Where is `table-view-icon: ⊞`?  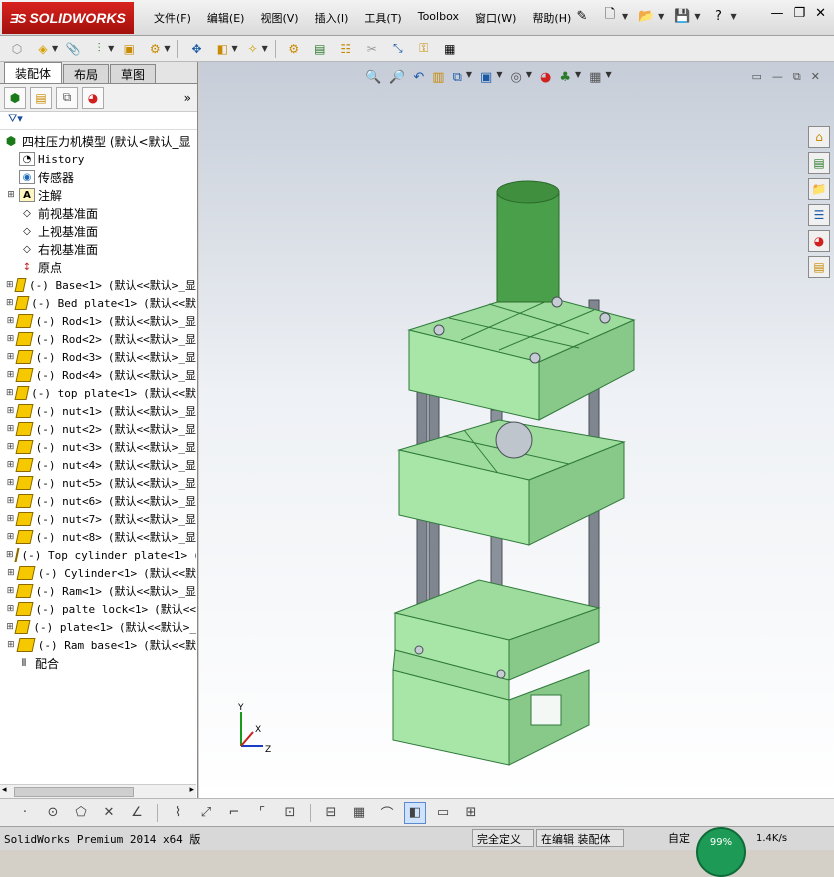 table-view-icon: ⊞ is located at coordinates (471, 813).